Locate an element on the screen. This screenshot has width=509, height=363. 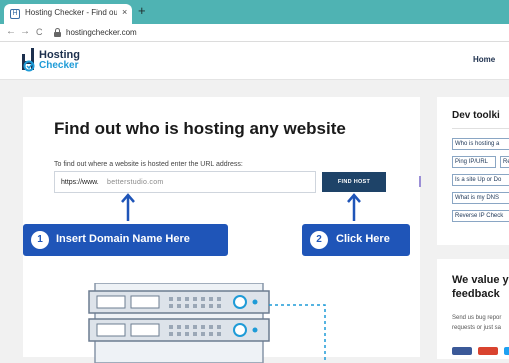
lock-icon is located at coordinates (57, 32).